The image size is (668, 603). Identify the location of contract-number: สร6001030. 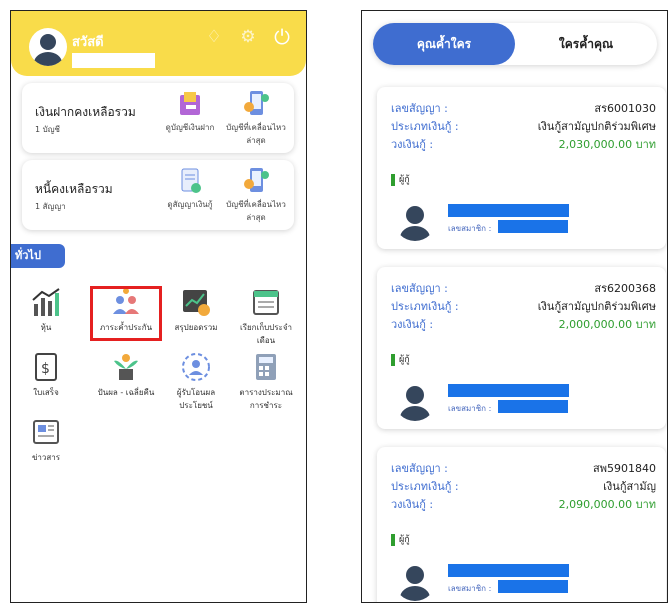
(625, 108).